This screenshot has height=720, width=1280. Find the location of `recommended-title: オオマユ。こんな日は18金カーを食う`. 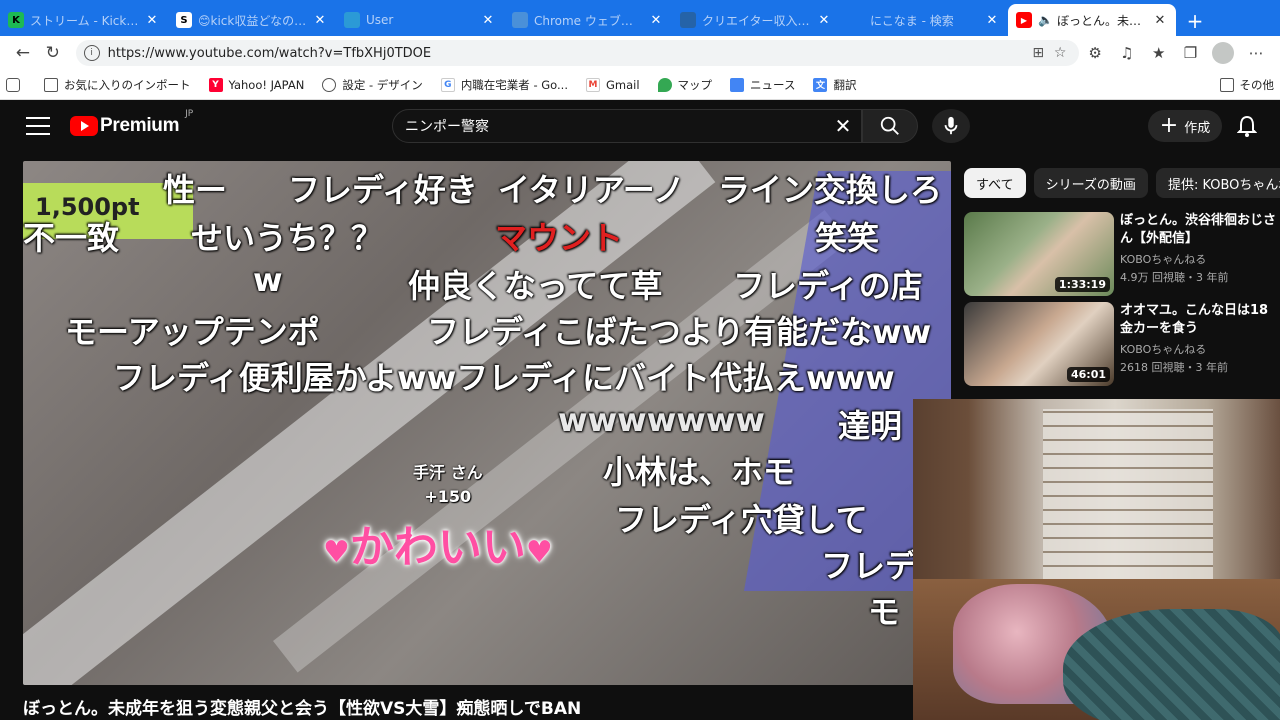

recommended-title: オオマユ。こんな日は18金カーを食う is located at coordinates (1200, 320).